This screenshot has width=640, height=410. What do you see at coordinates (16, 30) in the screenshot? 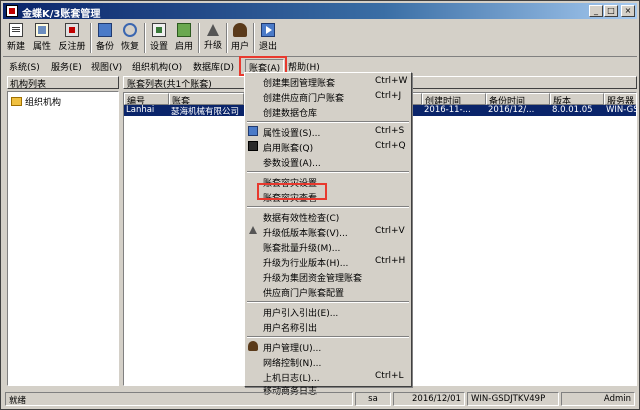
I see `new-document-icon` at bounding box center [16, 30].